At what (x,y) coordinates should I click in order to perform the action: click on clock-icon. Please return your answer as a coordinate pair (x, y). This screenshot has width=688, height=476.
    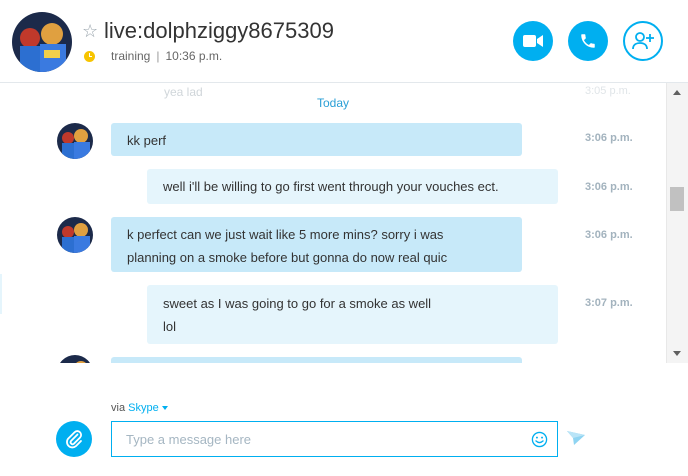
    Looking at the image, I should click on (89, 56).